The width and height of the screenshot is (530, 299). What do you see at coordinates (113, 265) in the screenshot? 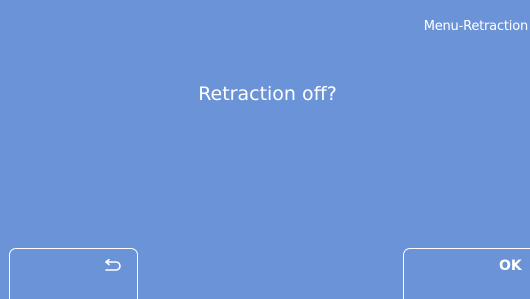
I see `return-arrow-icon` at bounding box center [113, 265].